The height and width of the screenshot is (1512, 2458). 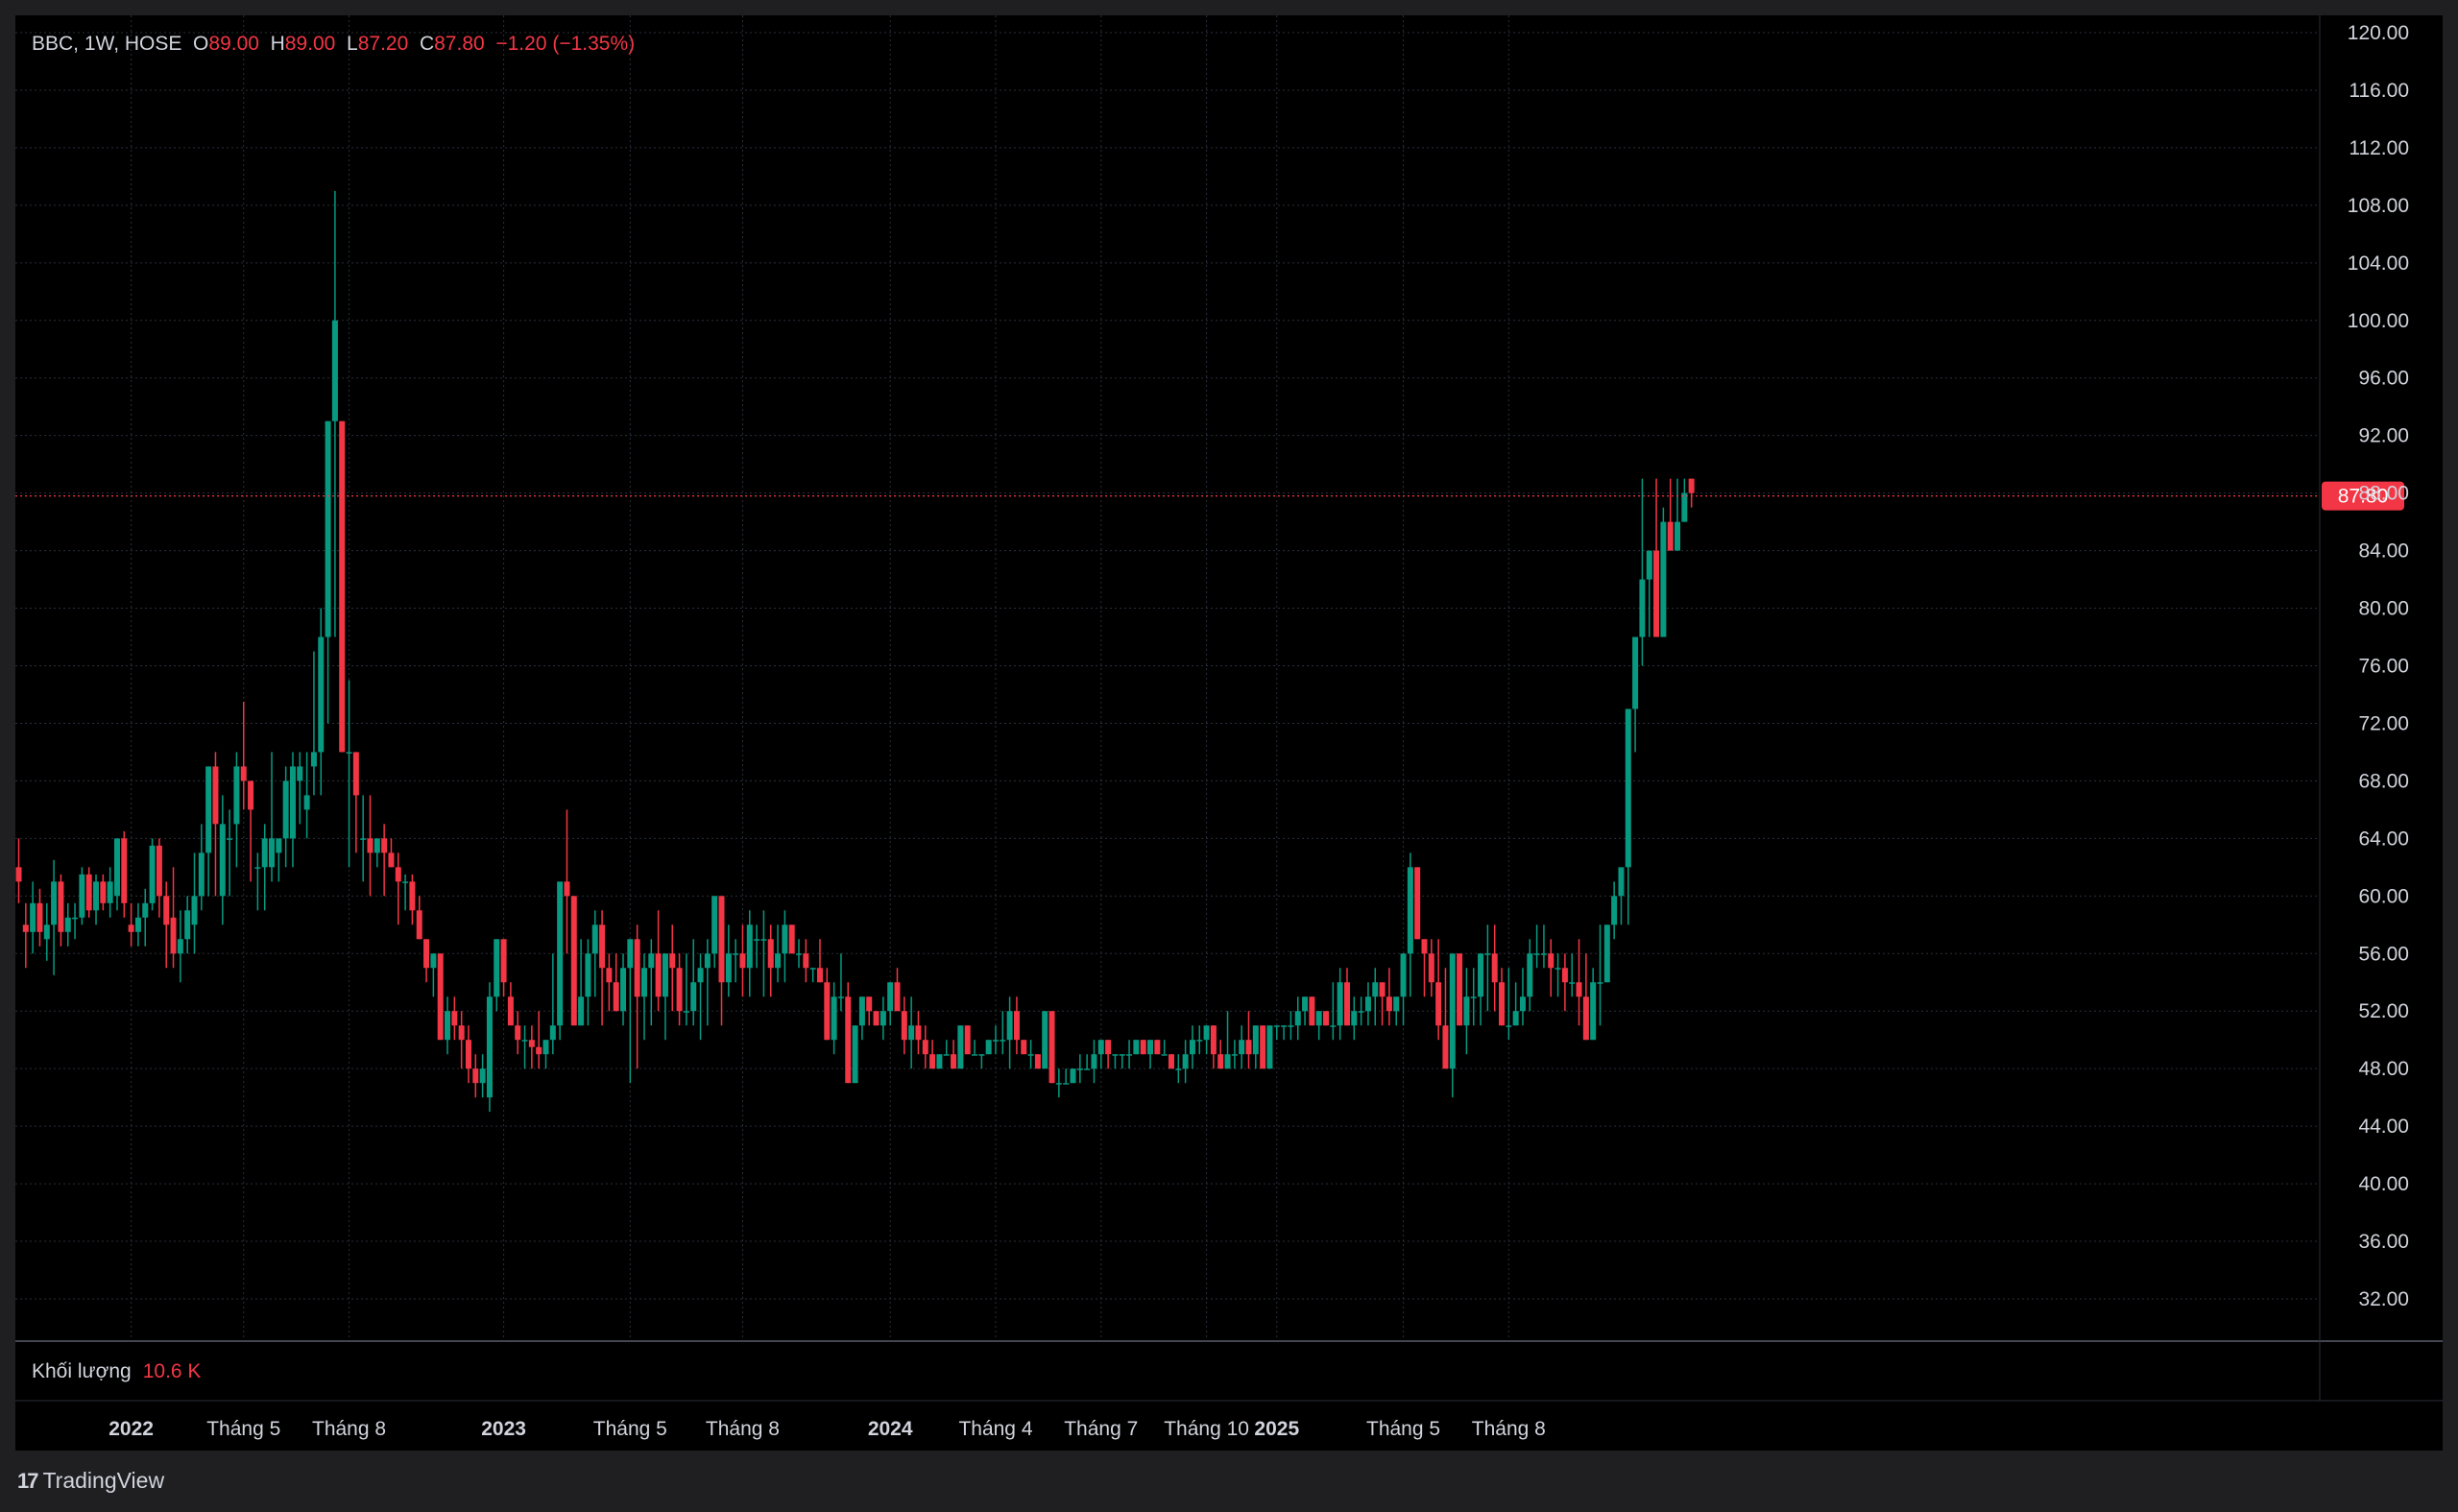 I want to click on y-tick-label: 92.00, so click(x=2384, y=436).